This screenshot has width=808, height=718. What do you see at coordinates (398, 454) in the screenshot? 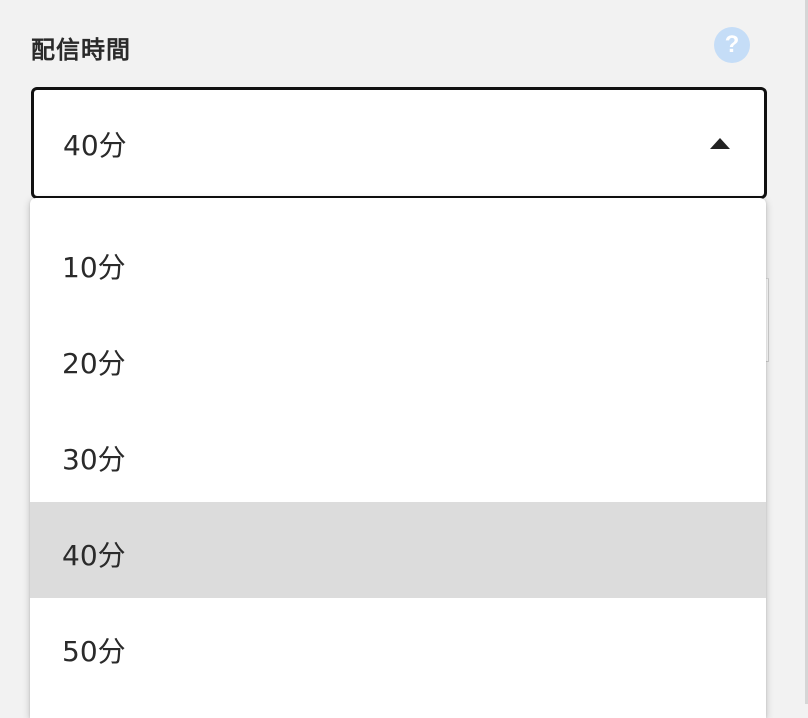
I see `dropdown-option-30: 30分` at bounding box center [398, 454].